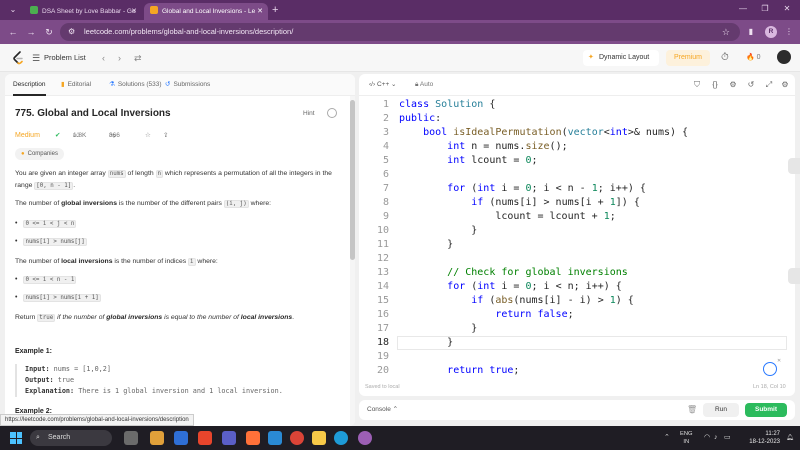 The height and width of the screenshot is (450, 800). Describe the element at coordinates (577, 315) in the screenshot. I see `code-line: 16 return false;` at that location.